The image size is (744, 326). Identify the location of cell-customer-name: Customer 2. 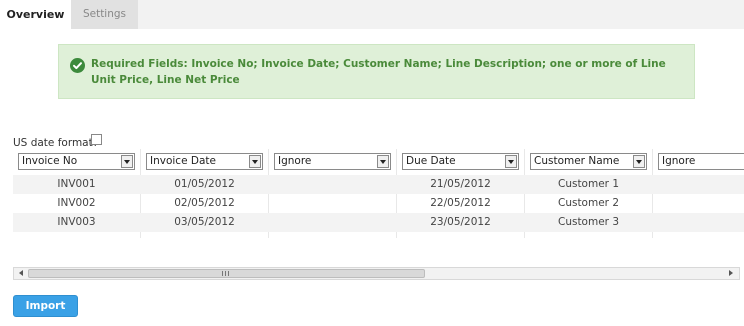
(588, 203).